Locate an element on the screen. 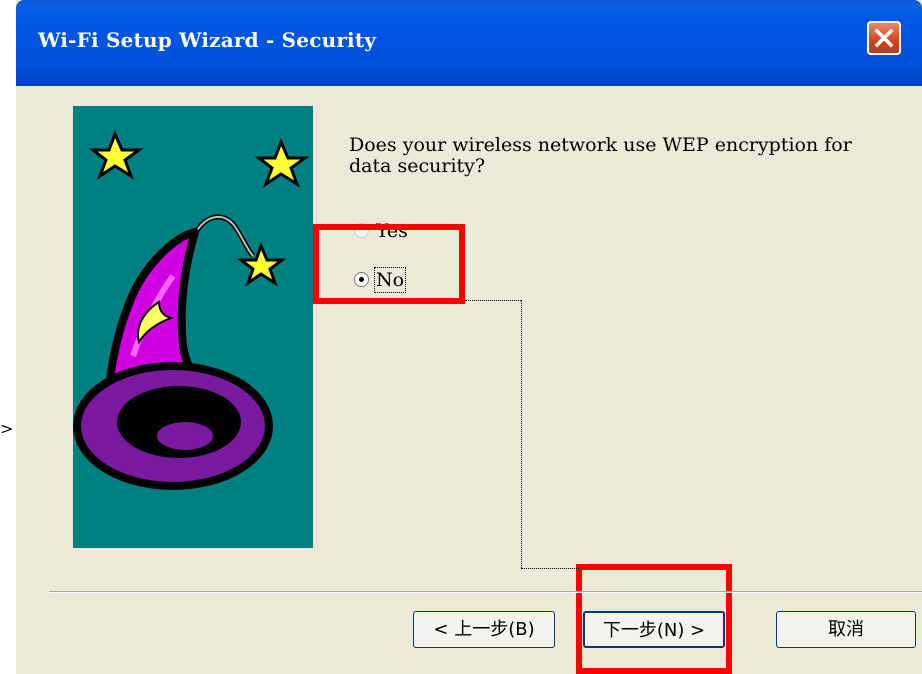  next-button: 下一步(N) > is located at coordinates (654, 629).